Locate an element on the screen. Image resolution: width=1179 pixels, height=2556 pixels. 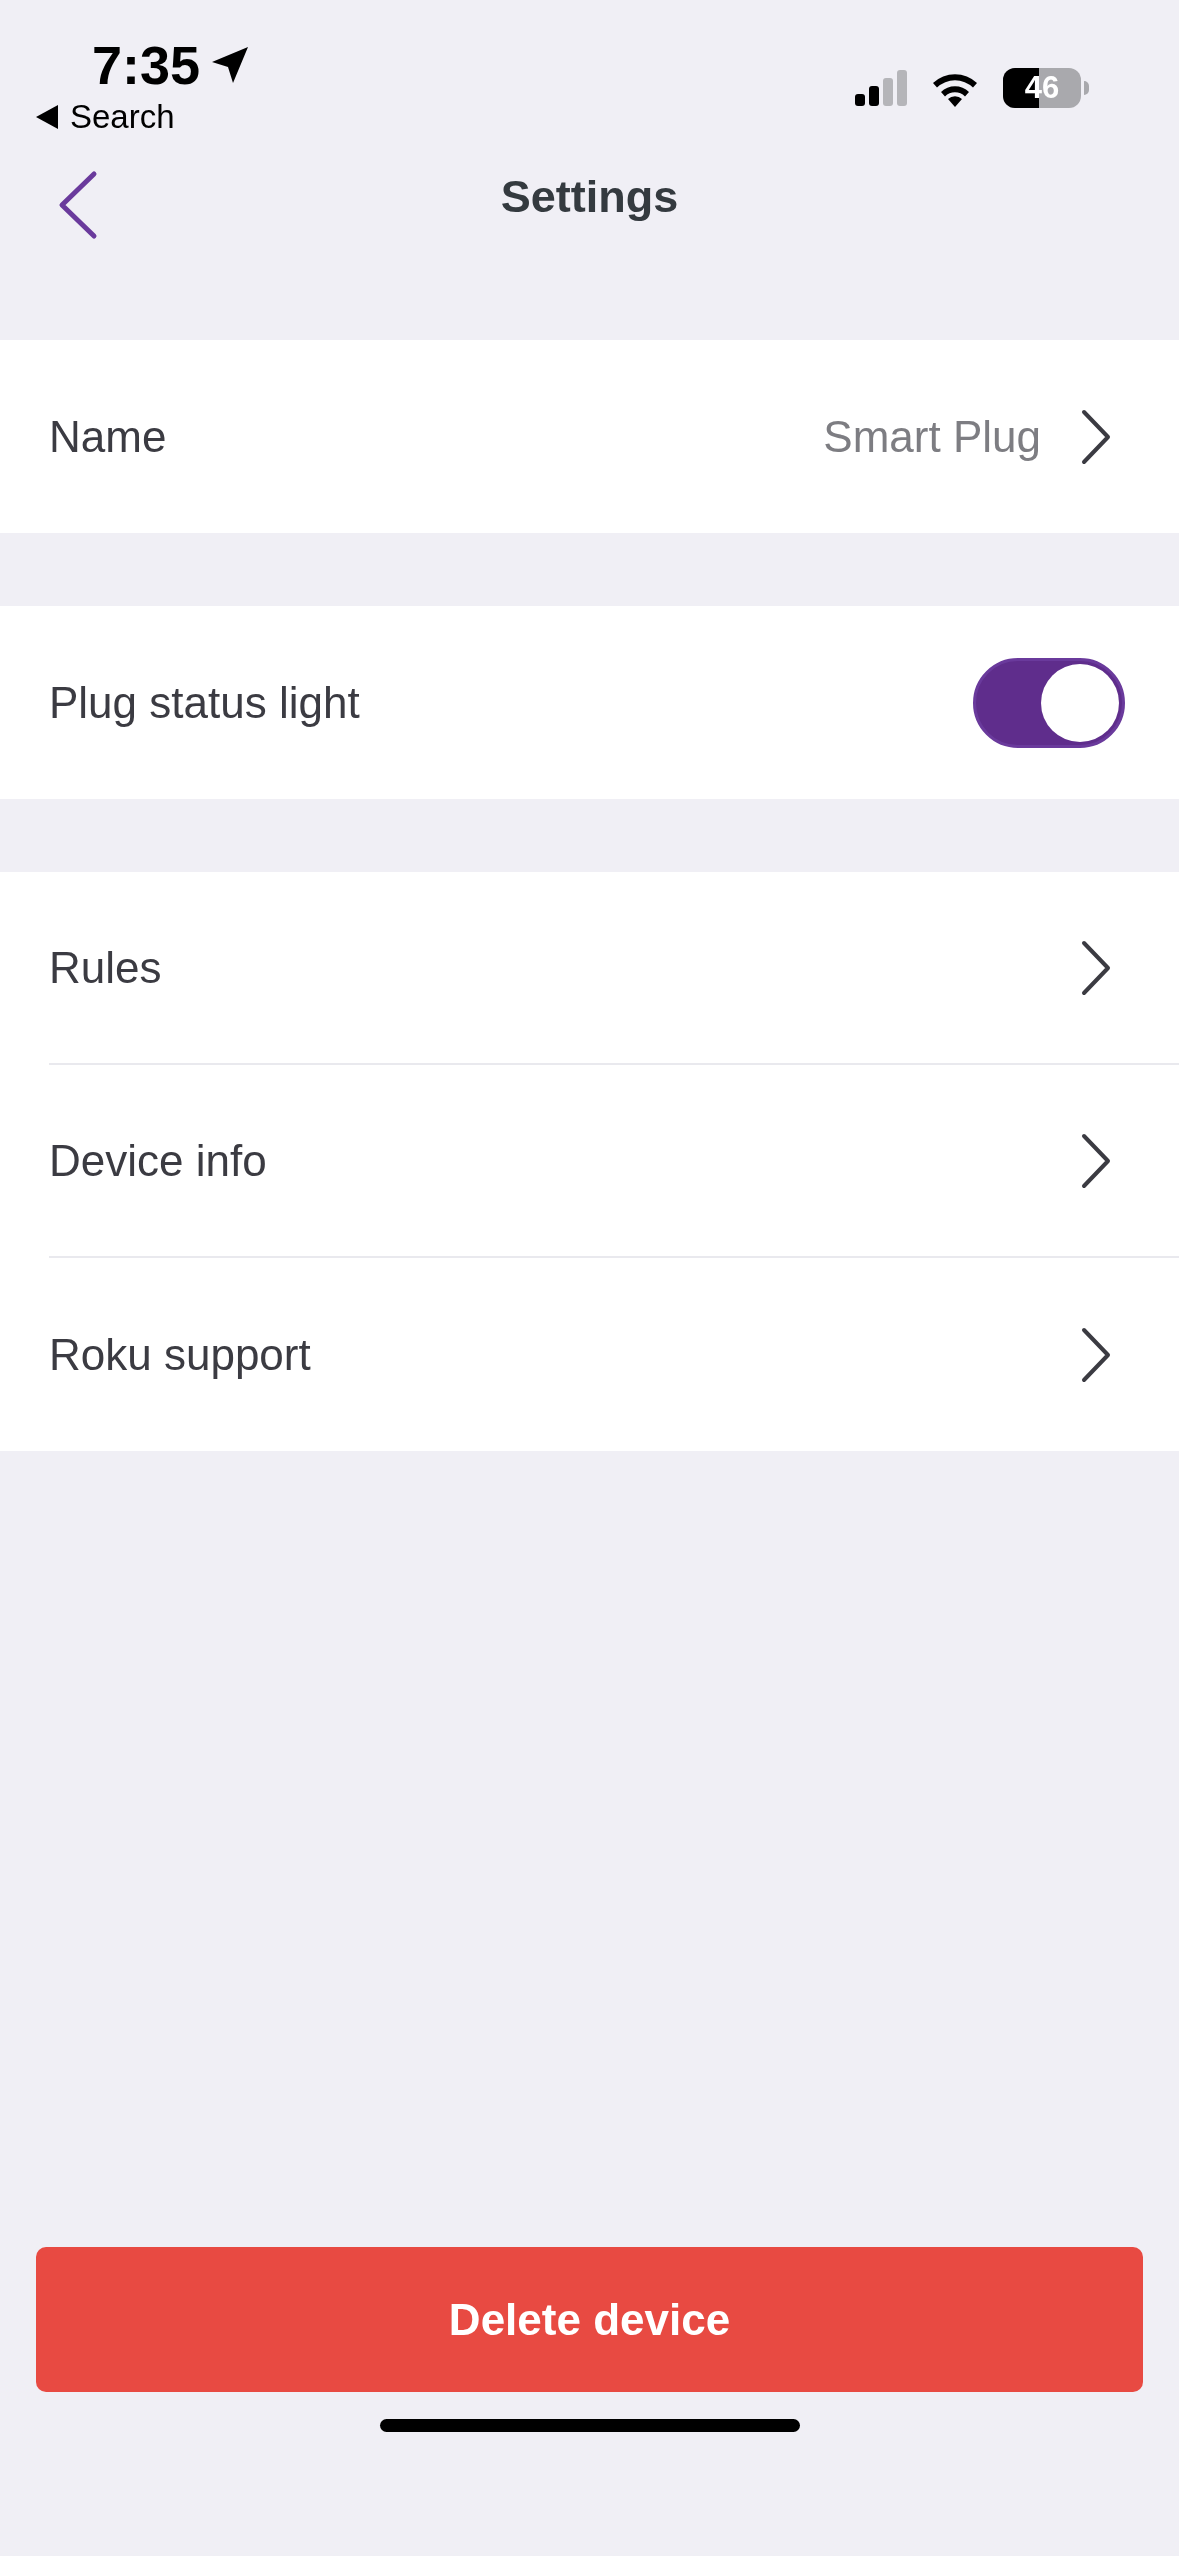
settings-row: Roku support is located at coordinates (614, 1354).